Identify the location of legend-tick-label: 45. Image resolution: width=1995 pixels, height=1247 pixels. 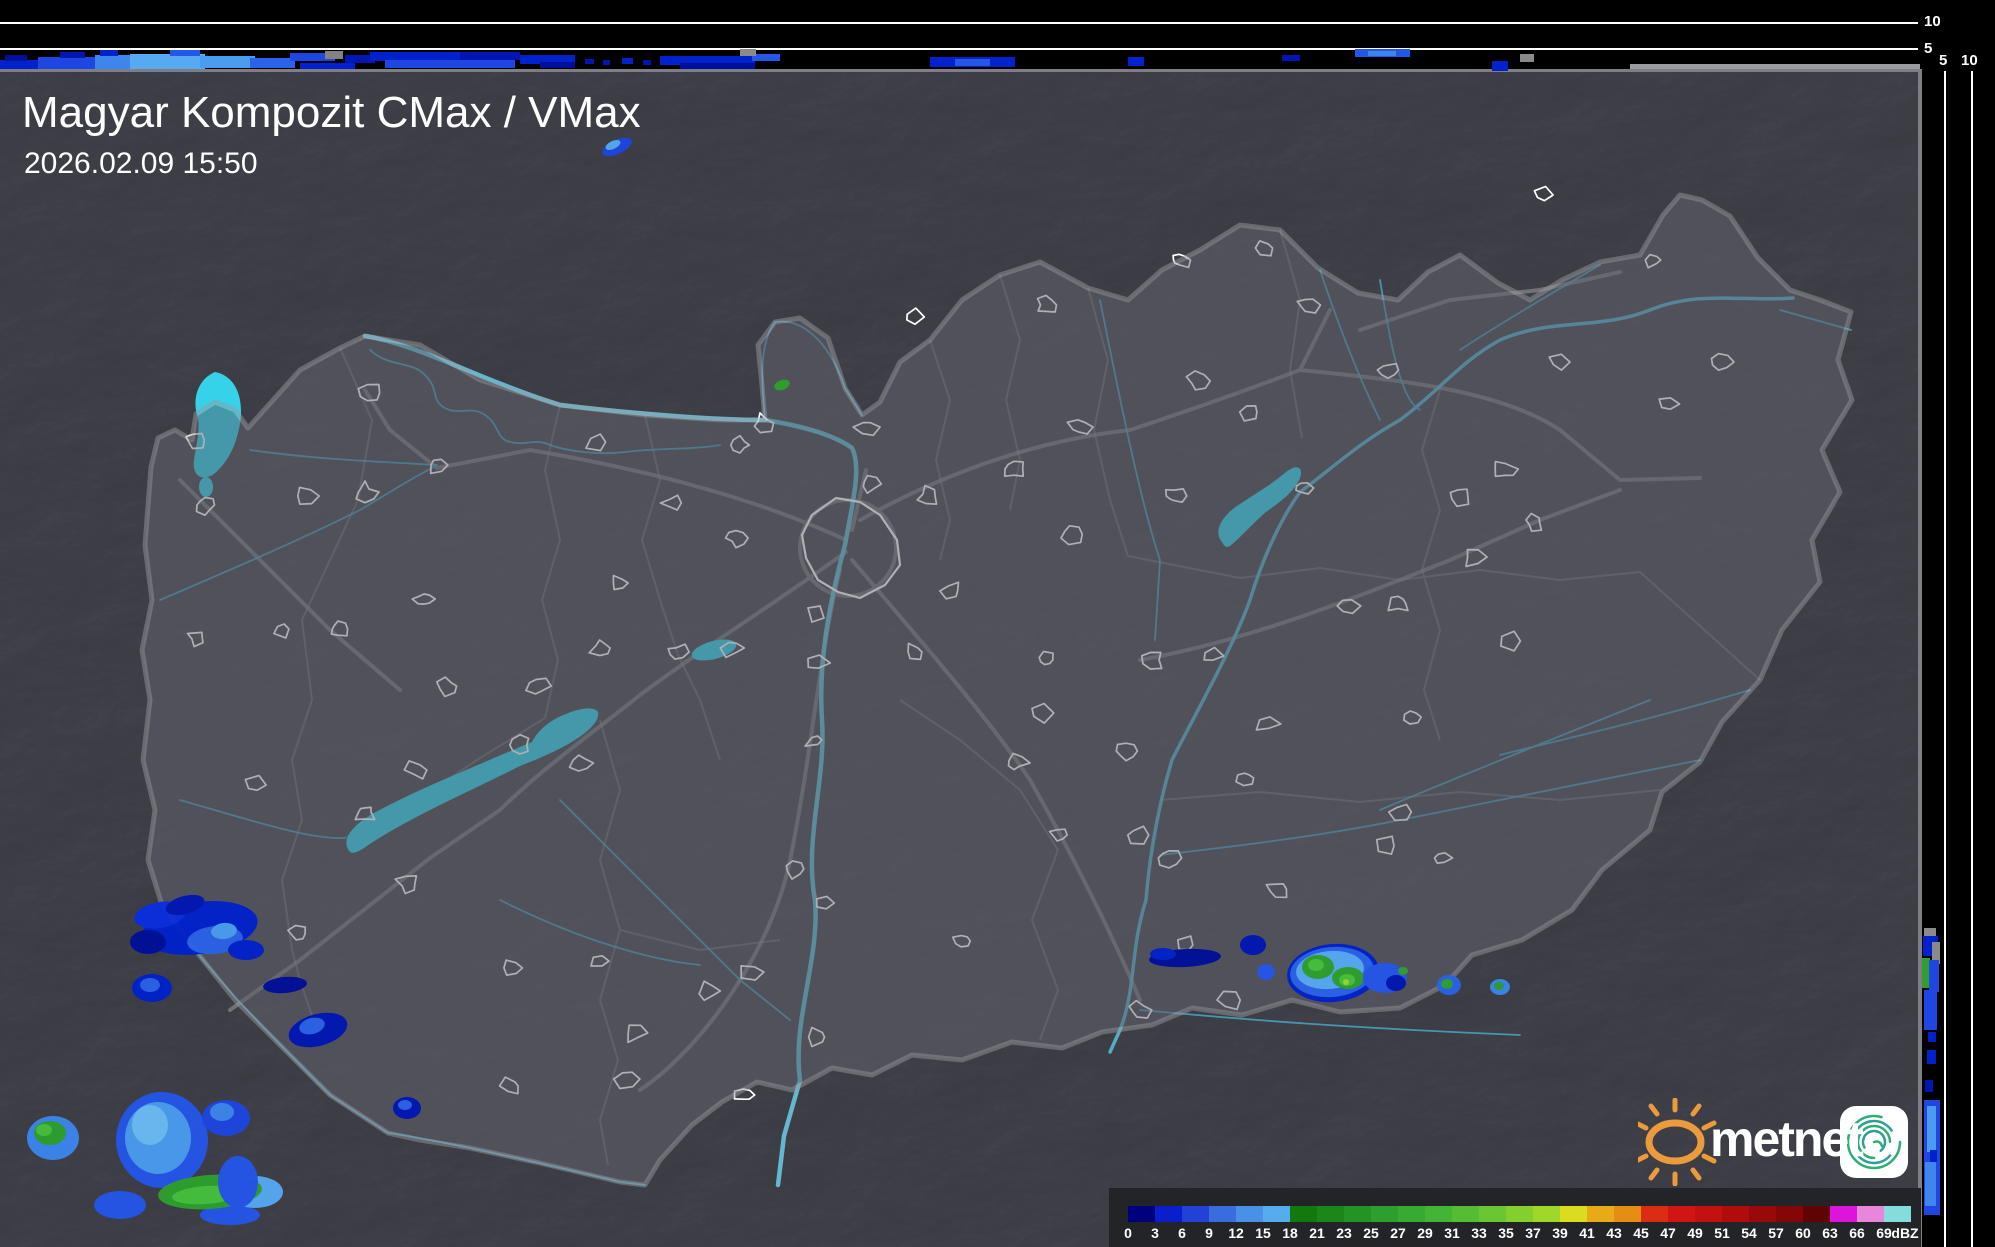
(1641, 1233).